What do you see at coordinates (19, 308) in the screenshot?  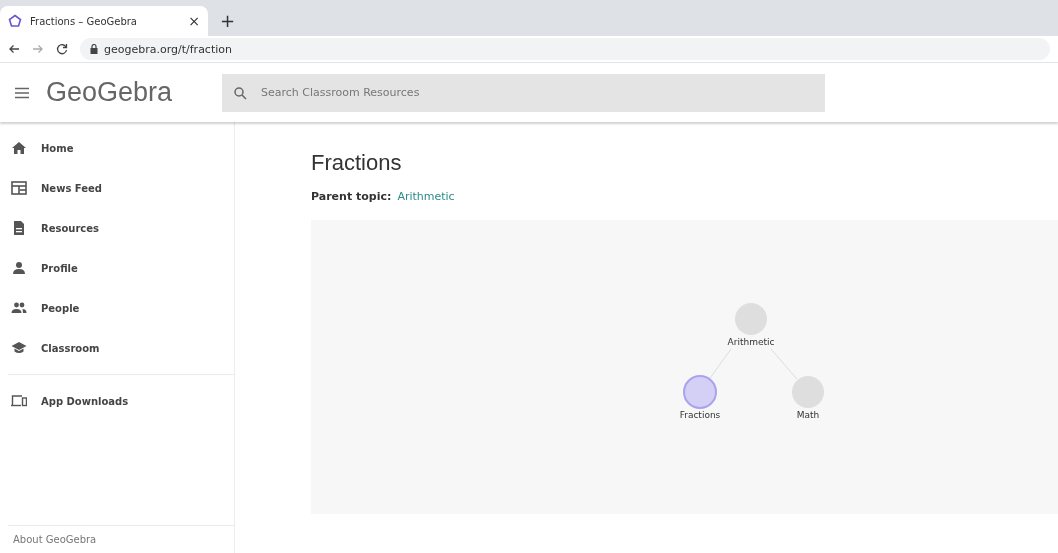 I see `people-icon` at bounding box center [19, 308].